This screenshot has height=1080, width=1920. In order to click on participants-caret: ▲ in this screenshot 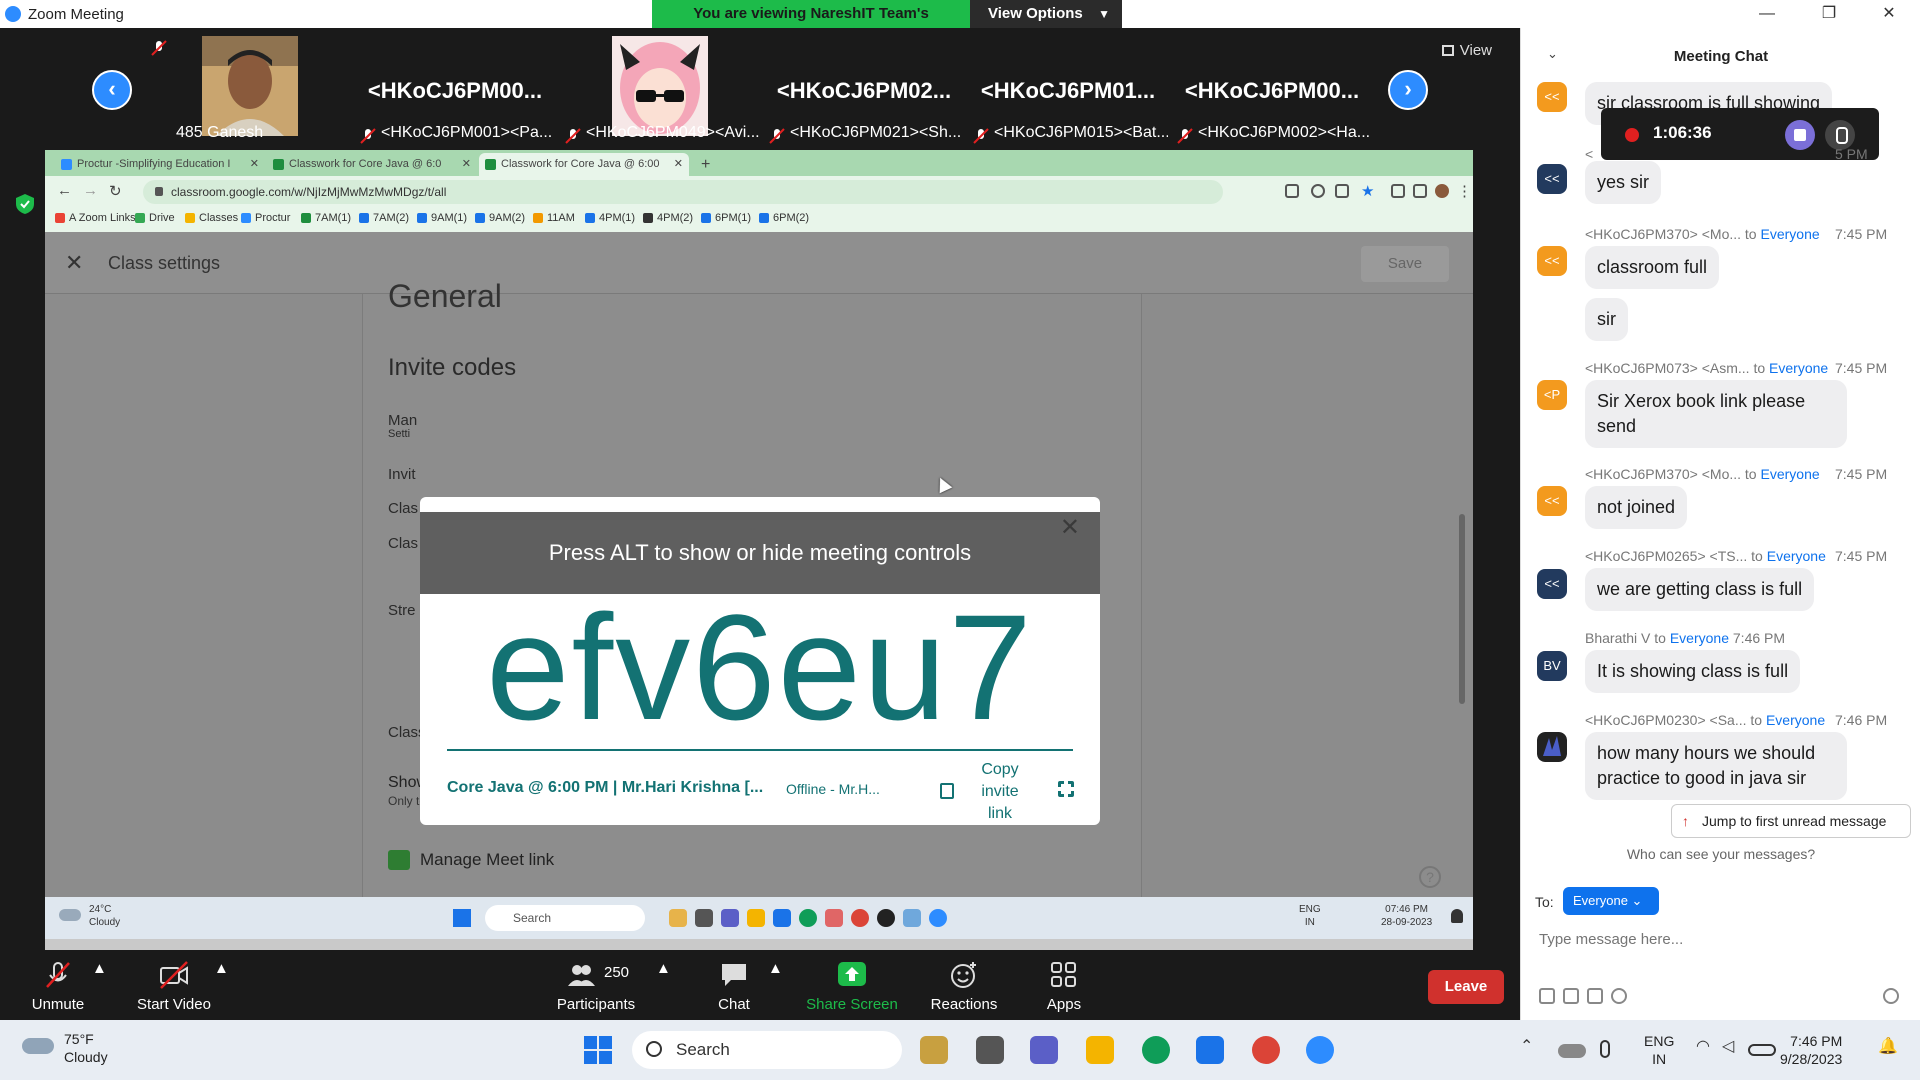, I will do `click(663, 968)`.